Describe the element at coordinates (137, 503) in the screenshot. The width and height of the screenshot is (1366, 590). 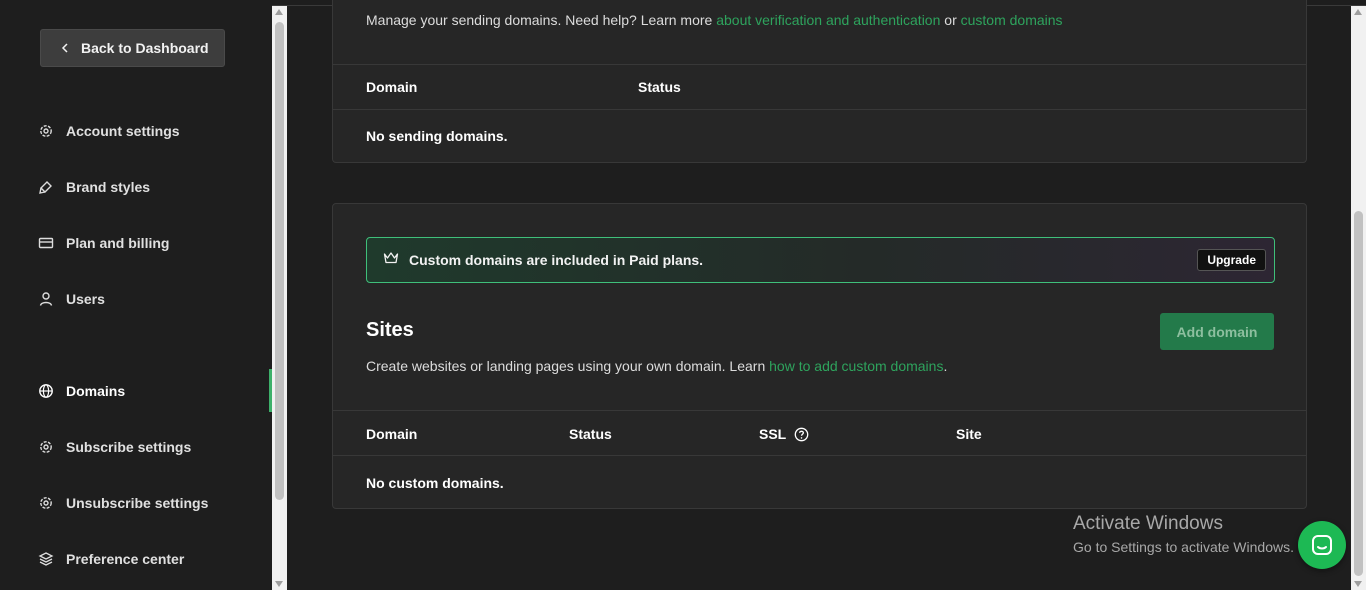
I see `sidebar-item-label: Unsubscribe settings` at that location.